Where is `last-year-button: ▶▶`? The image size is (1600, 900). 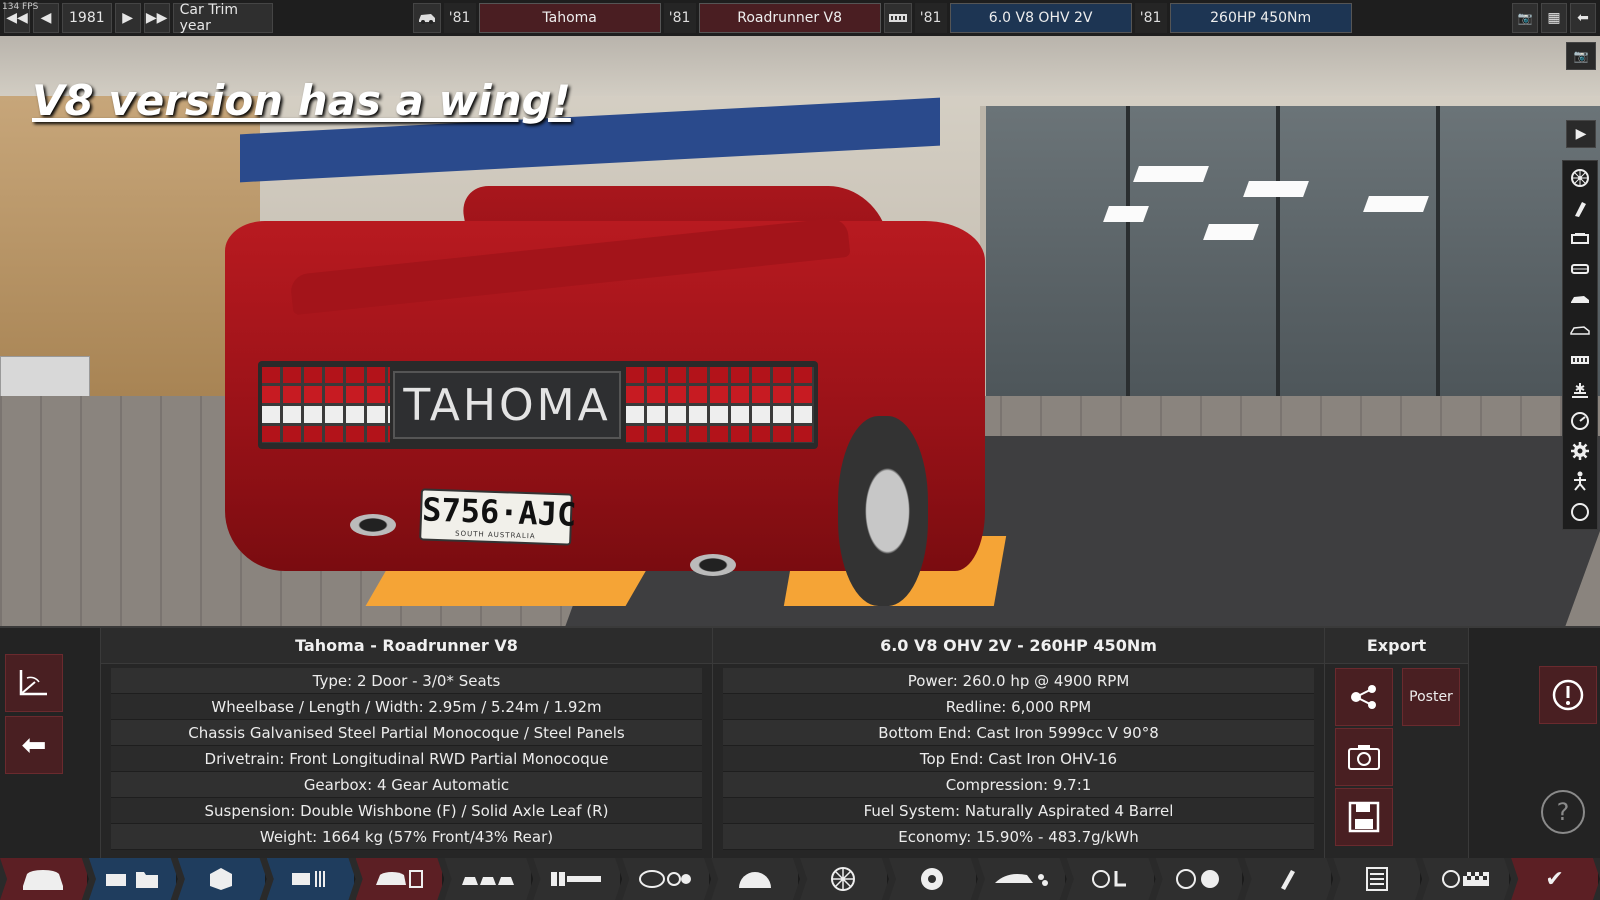
last-year-button: ▶▶ is located at coordinates (156, 18).